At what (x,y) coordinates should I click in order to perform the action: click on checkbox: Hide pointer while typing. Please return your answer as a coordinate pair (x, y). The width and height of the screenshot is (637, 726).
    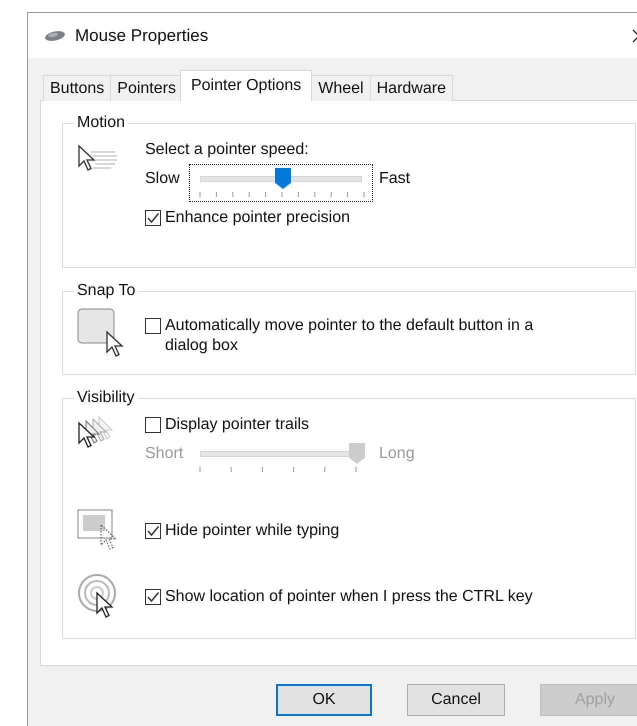
    Looking at the image, I should click on (242, 531).